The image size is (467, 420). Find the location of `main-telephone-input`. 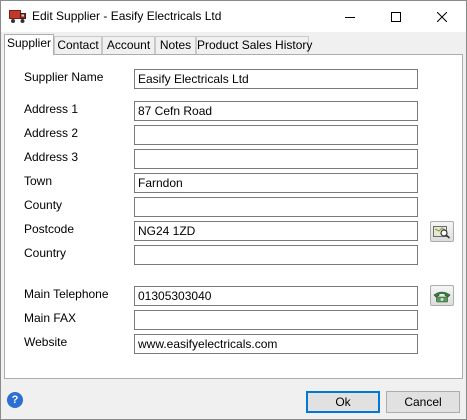

main-telephone-input is located at coordinates (276, 296).